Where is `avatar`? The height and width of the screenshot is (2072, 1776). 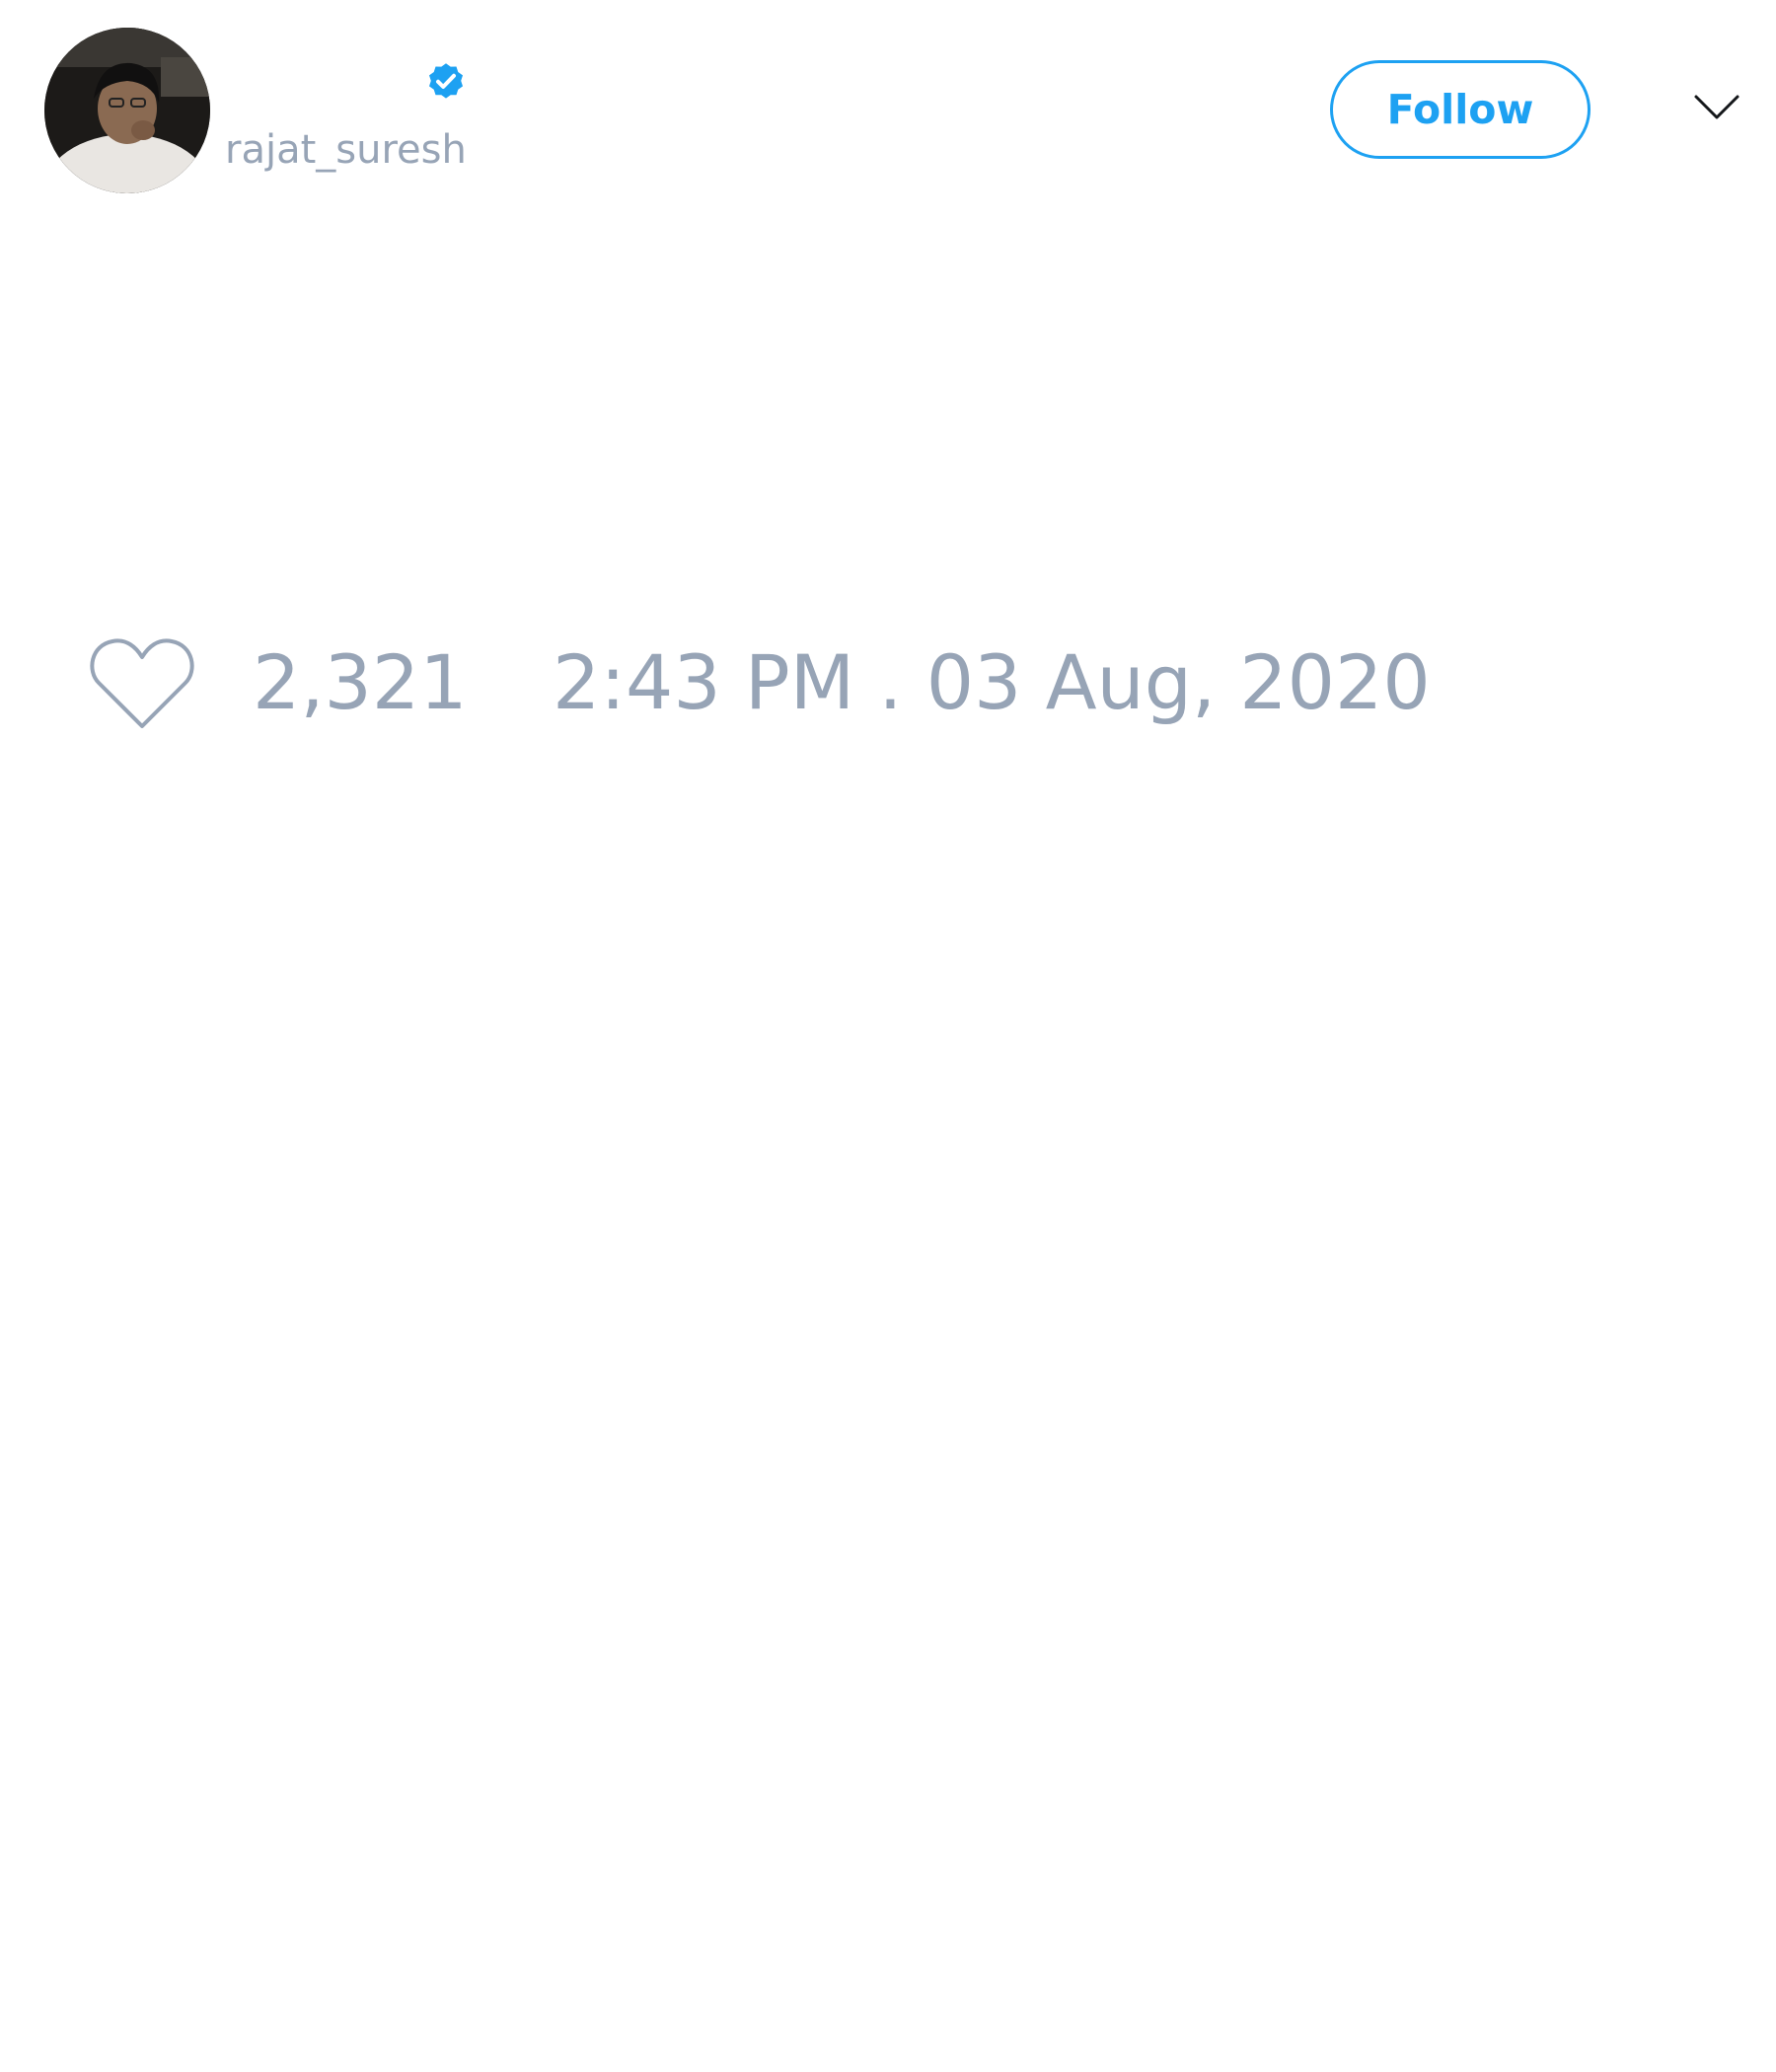 avatar is located at coordinates (127, 111).